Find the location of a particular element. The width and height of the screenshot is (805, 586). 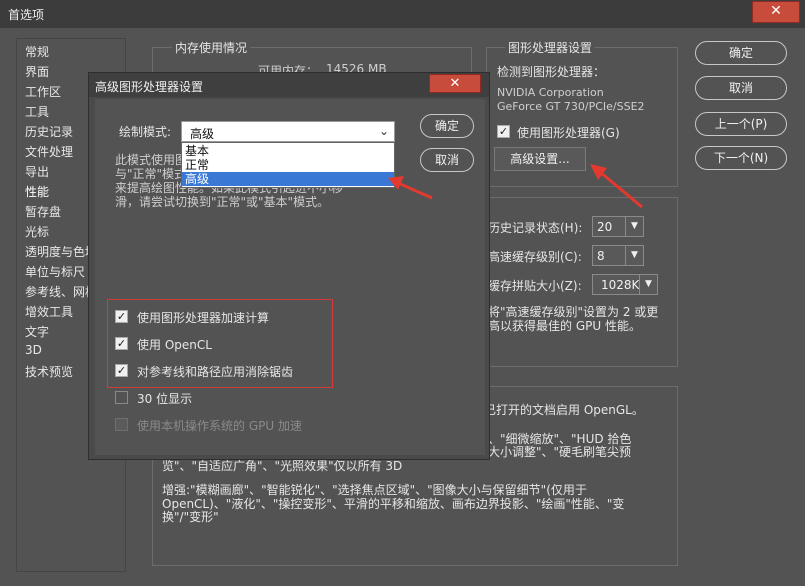

annotation-arrows is located at coordinates (515, 186).